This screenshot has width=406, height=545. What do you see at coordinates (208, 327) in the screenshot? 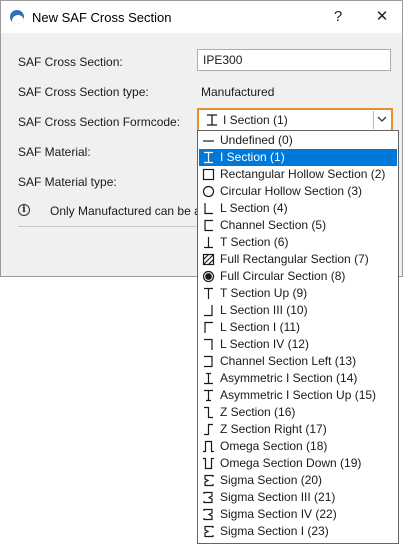
I see `l-section-i-icon` at bounding box center [208, 327].